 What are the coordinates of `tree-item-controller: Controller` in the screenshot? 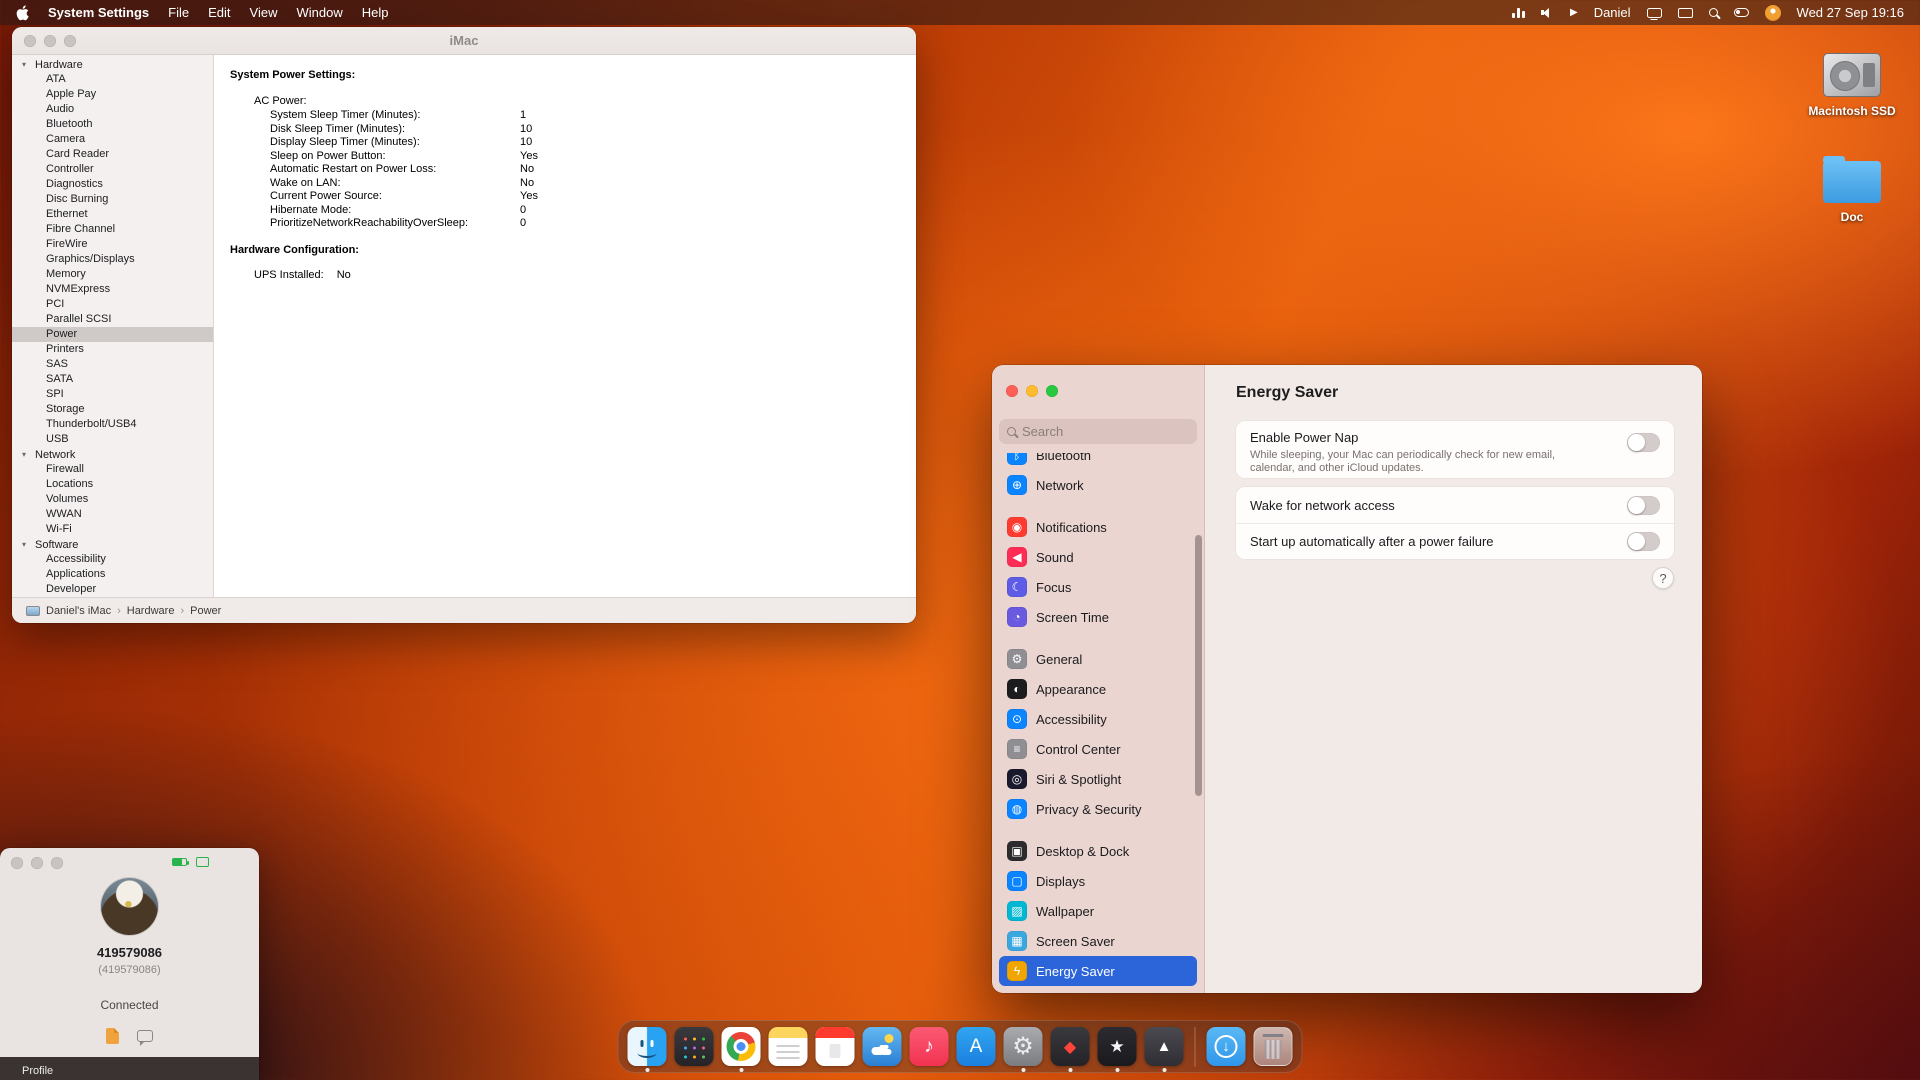 It's located at (112, 169).